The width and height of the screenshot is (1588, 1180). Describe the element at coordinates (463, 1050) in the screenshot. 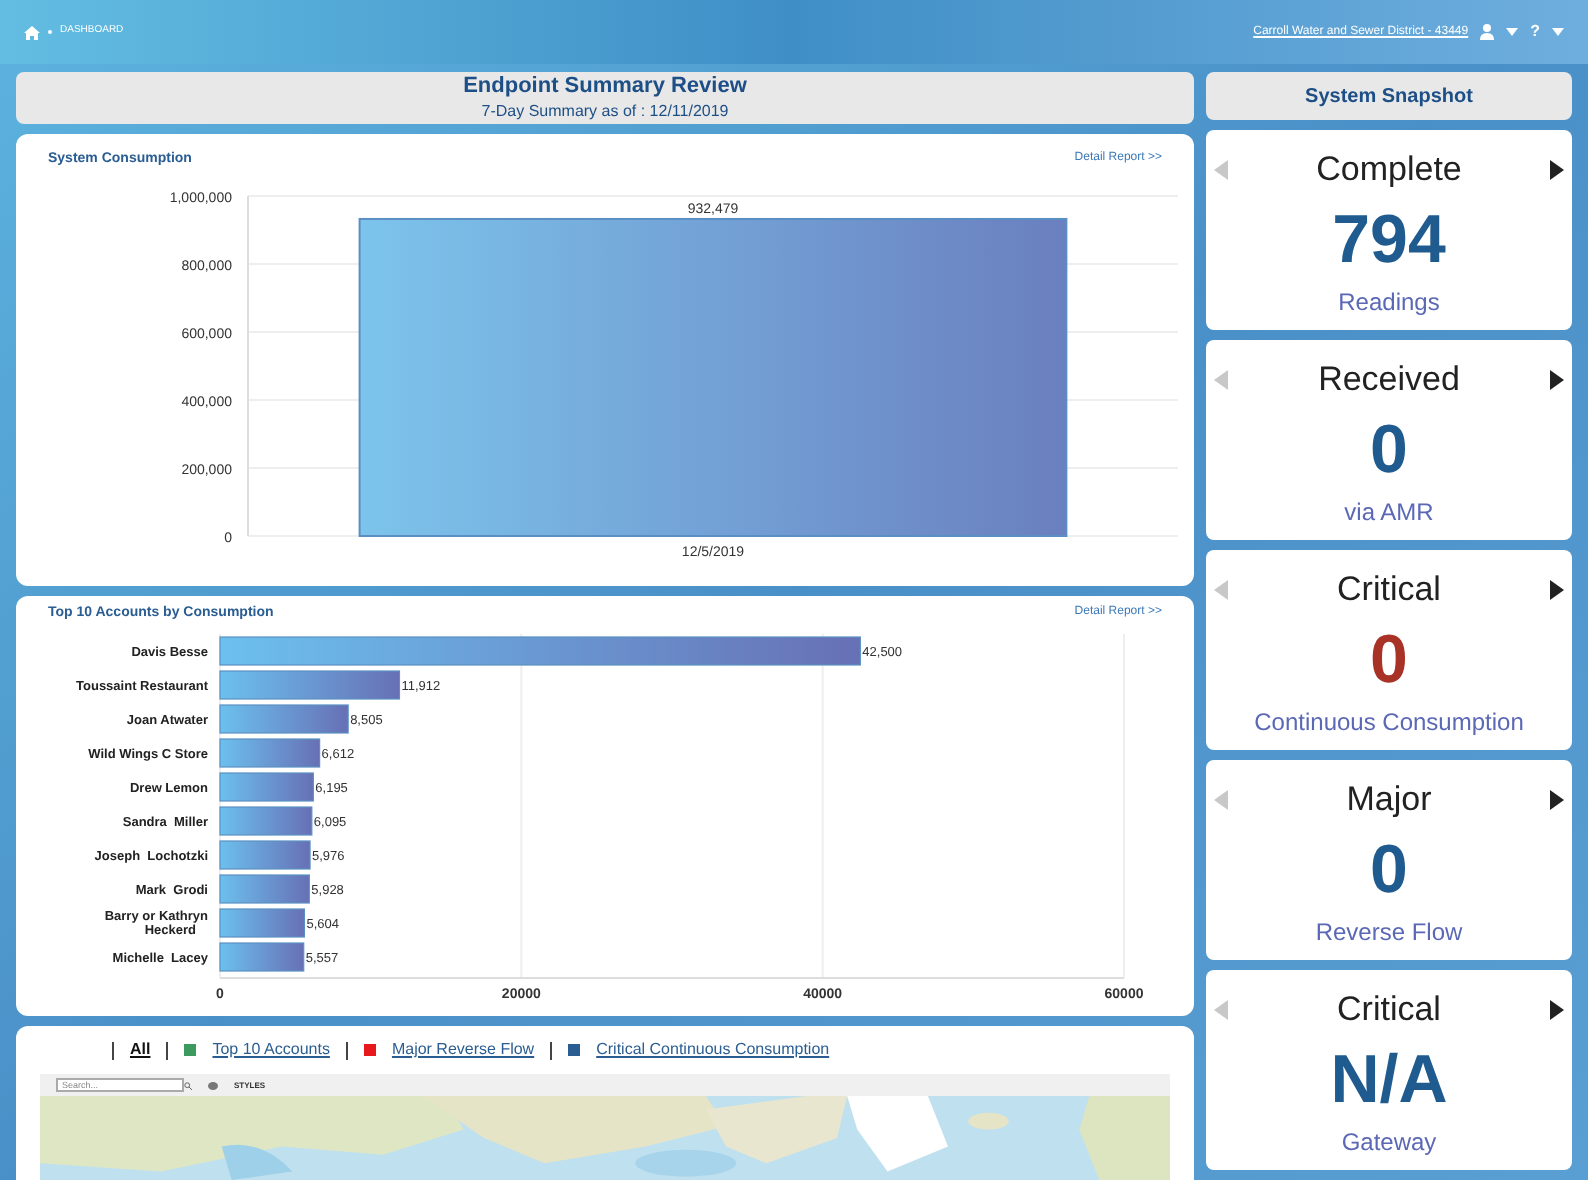

I see `legend-link: Major Reverse Flow` at that location.